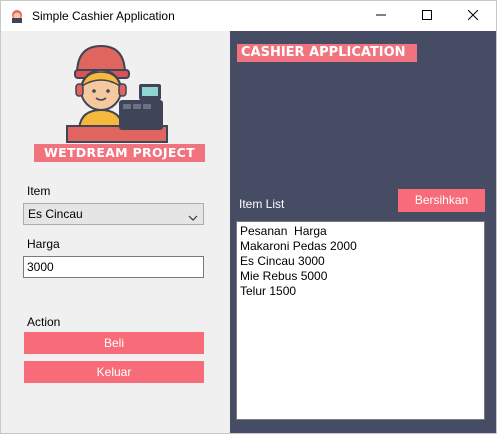 The image size is (497, 434). I want to click on maximize-icon, so click(427, 16).